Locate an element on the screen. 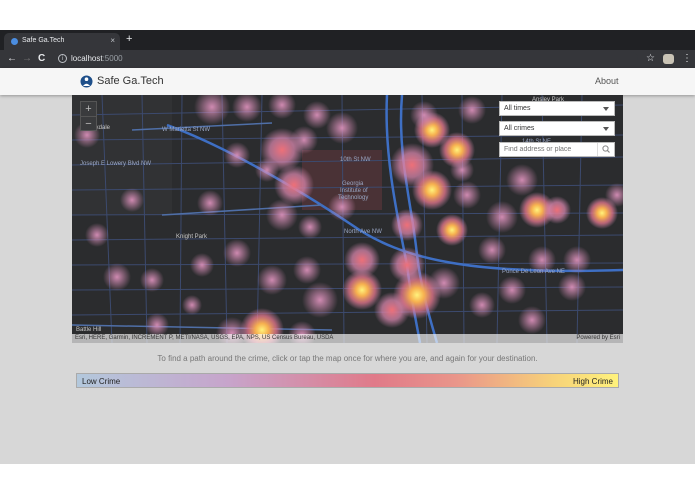  search-button is located at coordinates (605, 149).